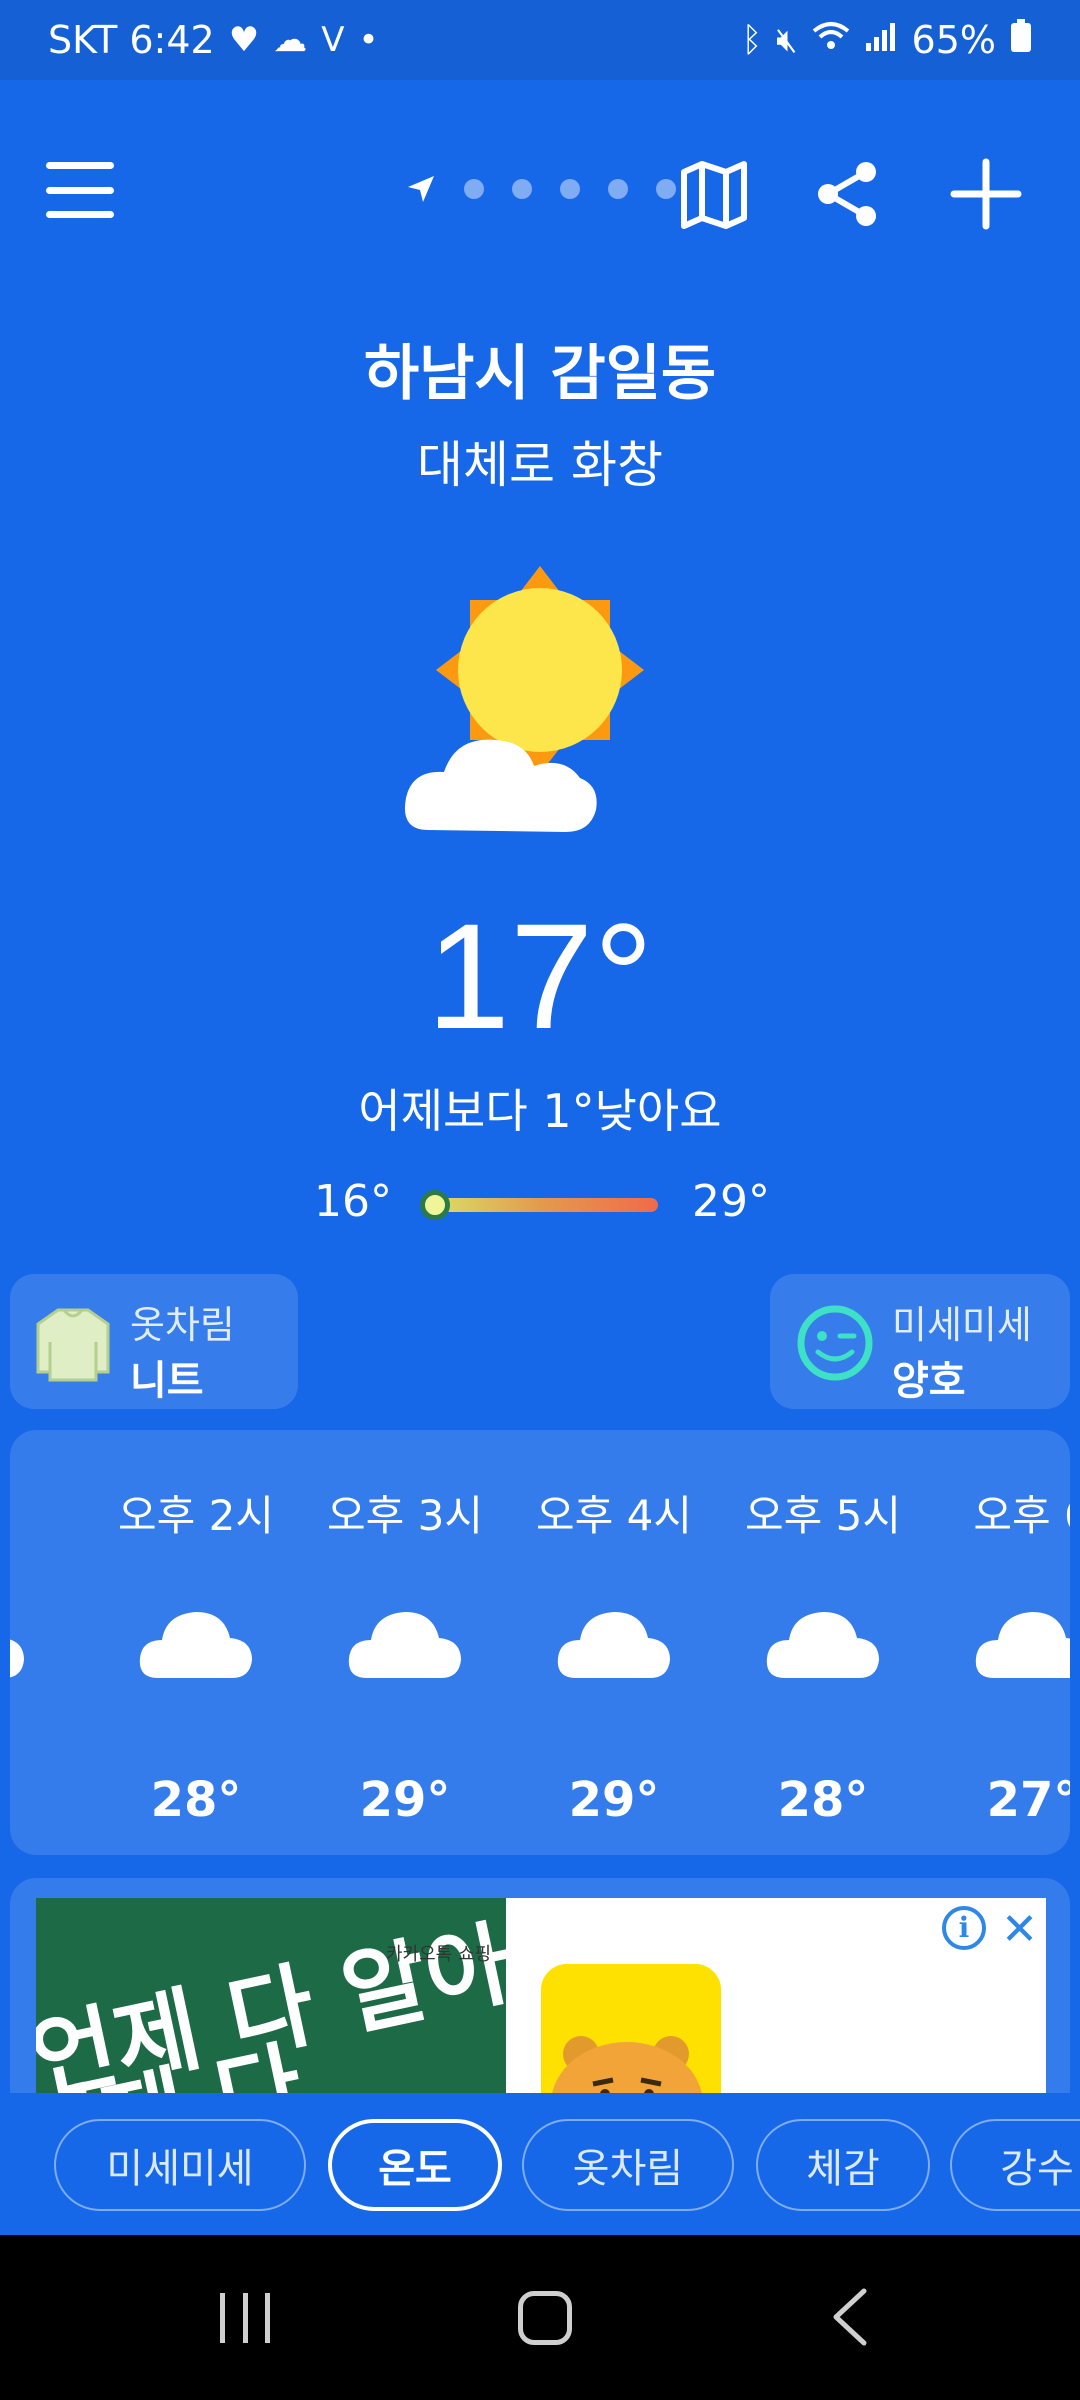 The image size is (1080, 2400). Describe the element at coordinates (752, 40) in the screenshot. I see `bluetooth-icon: ᛒ` at that location.